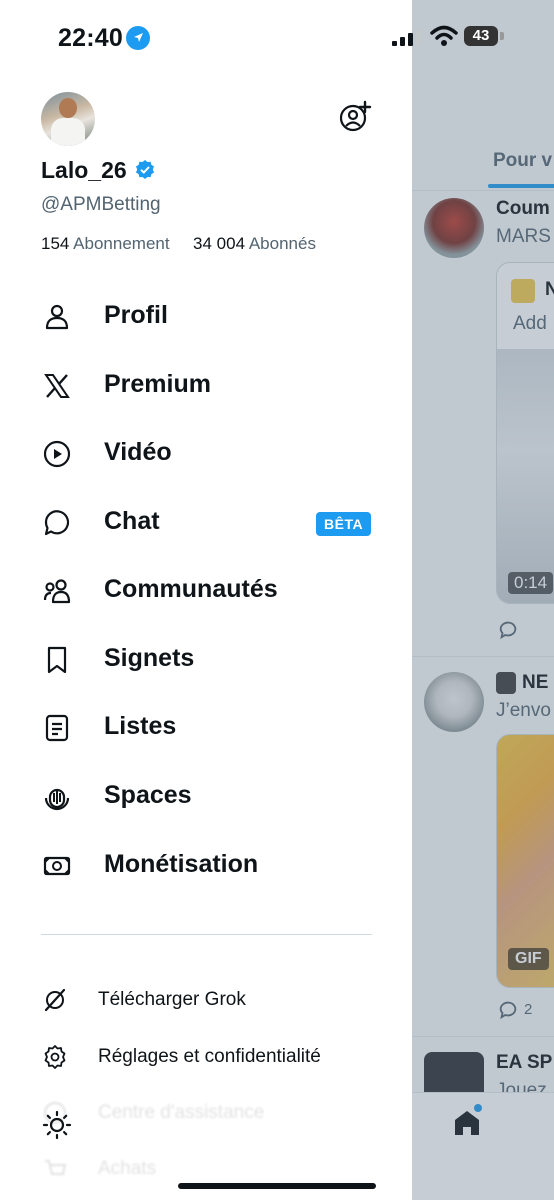 This screenshot has height=1201, width=554. I want to click on add-account-icon, so click(355, 117).